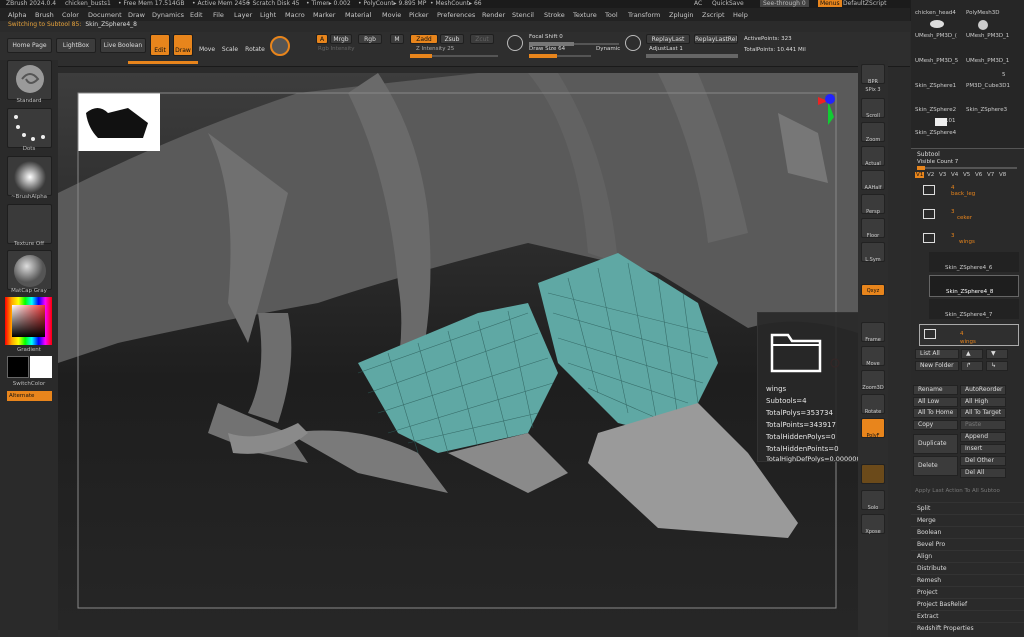  Describe the element at coordinates (967, 628) in the screenshot. I see `redshift-section: Redshift Properties` at that location.